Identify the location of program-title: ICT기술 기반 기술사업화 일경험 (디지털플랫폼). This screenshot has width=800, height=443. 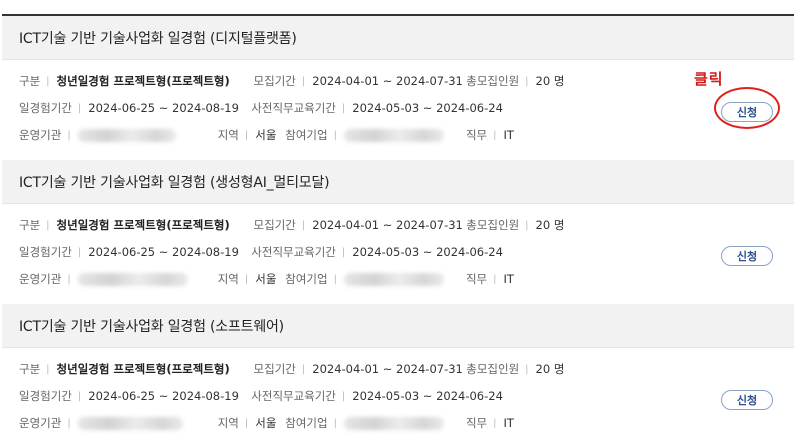
(398, 38).